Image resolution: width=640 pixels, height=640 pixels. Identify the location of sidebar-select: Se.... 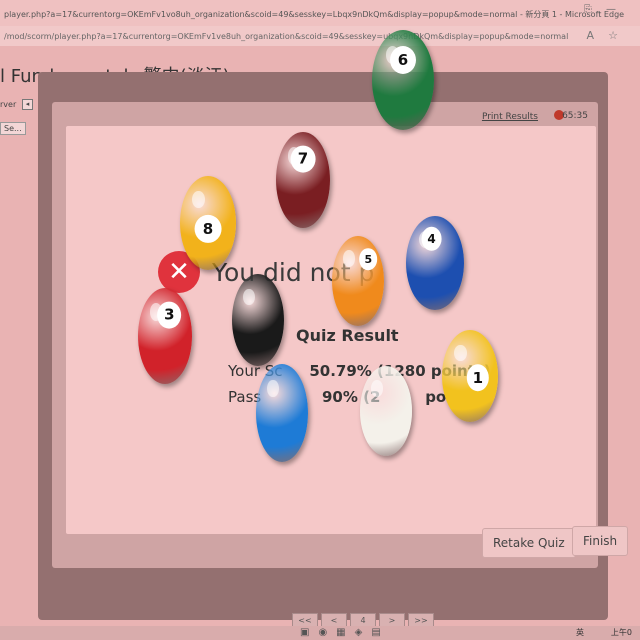
(13, 128).